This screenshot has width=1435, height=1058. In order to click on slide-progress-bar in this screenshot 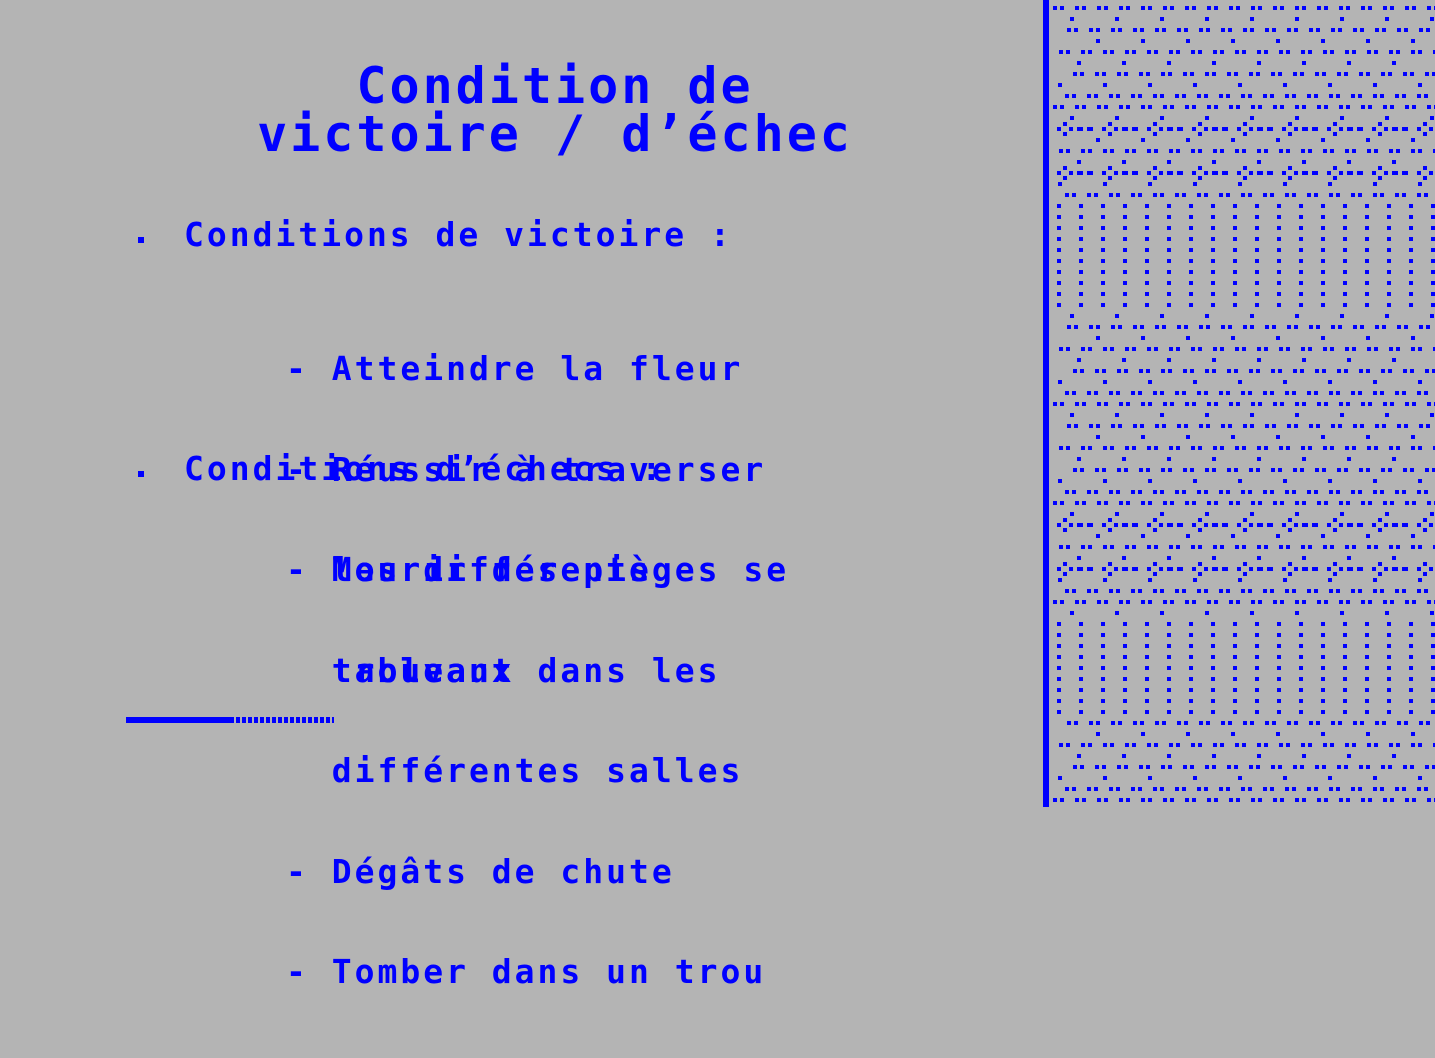, I will do `click(230, 720)`.